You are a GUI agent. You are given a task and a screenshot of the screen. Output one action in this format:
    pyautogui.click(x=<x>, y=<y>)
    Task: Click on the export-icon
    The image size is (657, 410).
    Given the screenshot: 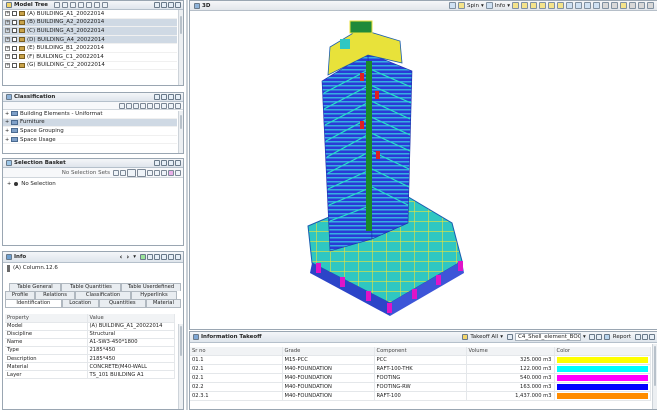 What is the action you would take?
    pyautogui.click(x=598, y=337)
    